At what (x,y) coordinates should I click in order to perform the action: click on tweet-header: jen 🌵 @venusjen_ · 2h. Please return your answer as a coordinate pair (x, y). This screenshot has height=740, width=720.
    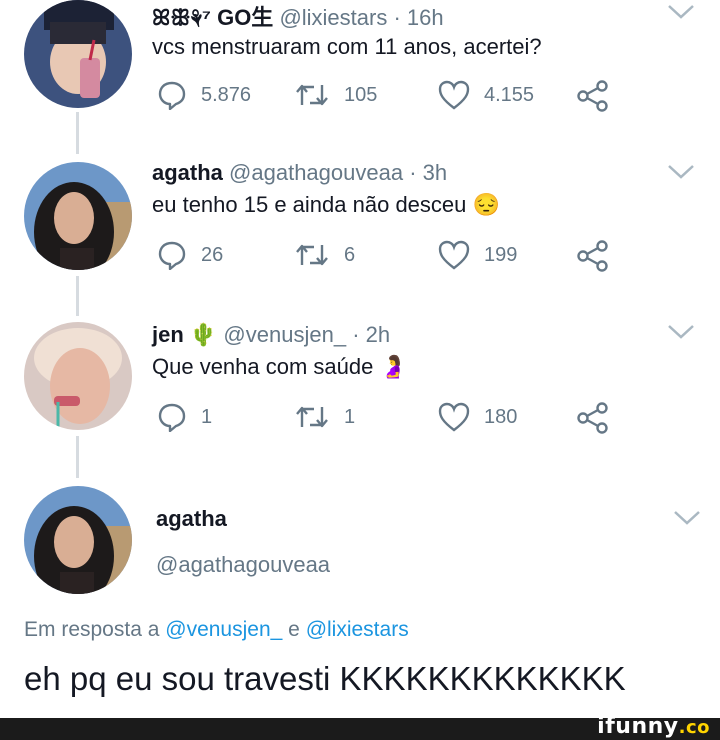
    Looking at the image, I should click on (271, 335).